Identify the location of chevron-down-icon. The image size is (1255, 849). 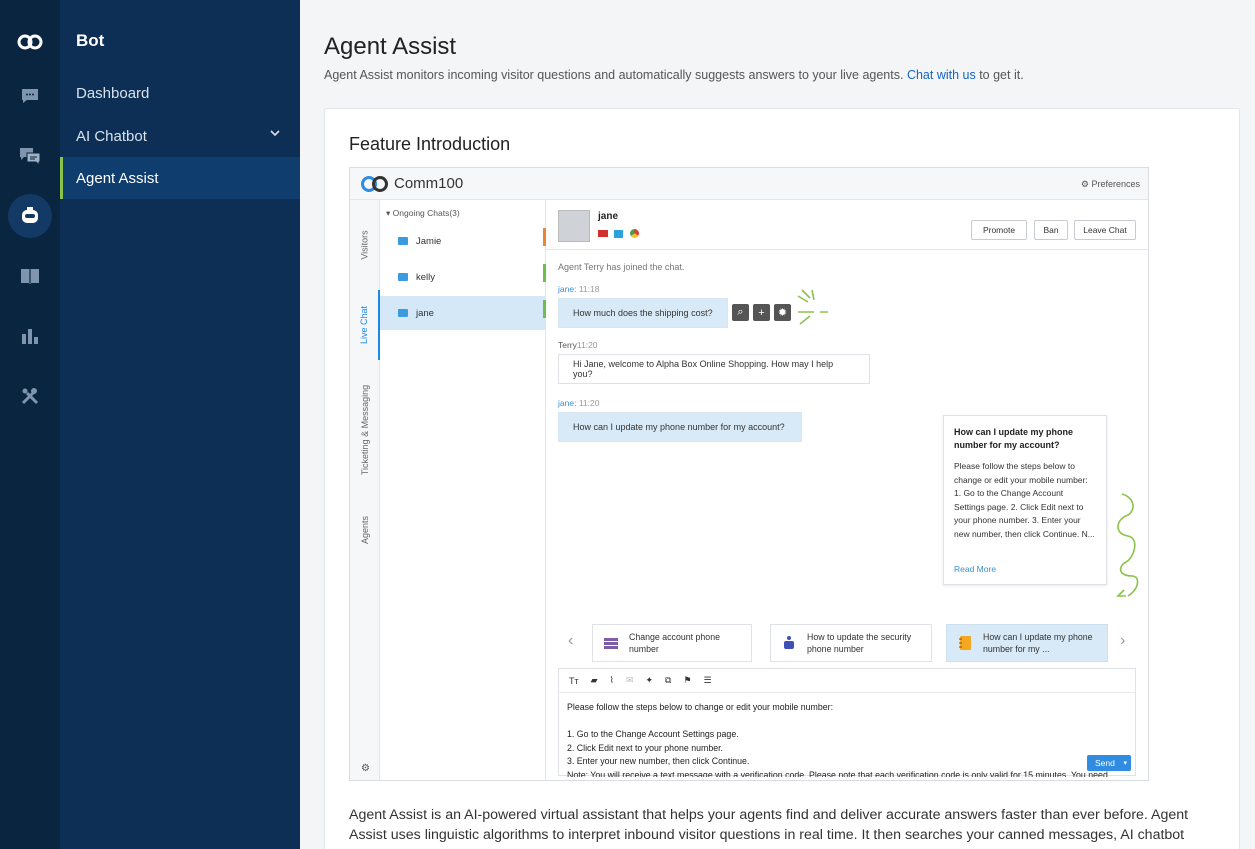
(275, 133).